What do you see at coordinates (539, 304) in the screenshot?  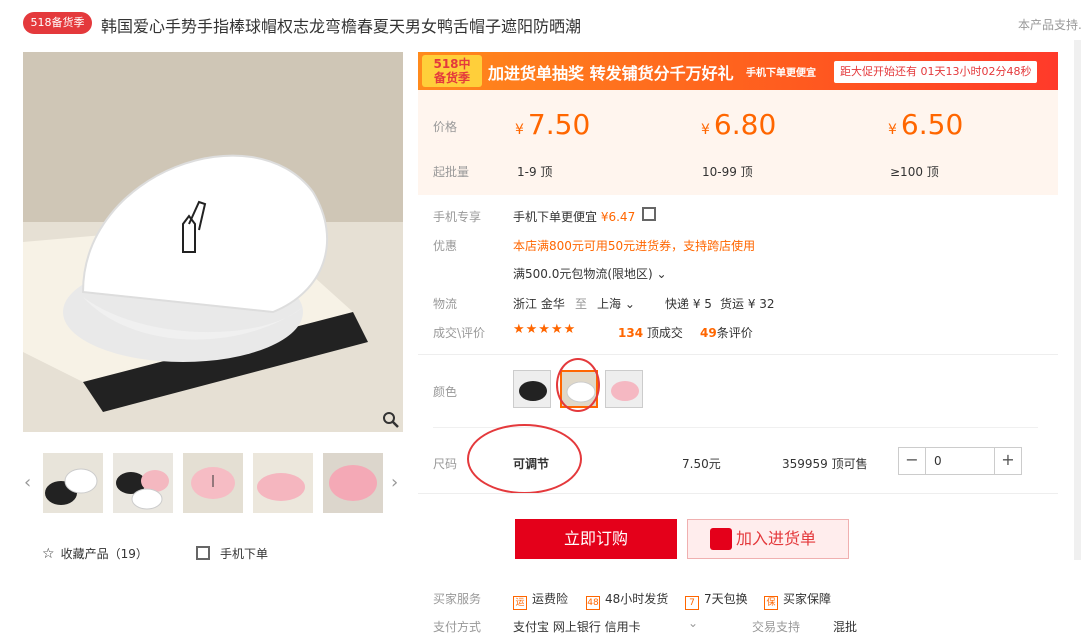 I see `ship-from: 浙江 金华` at bounding box center [539, 304].